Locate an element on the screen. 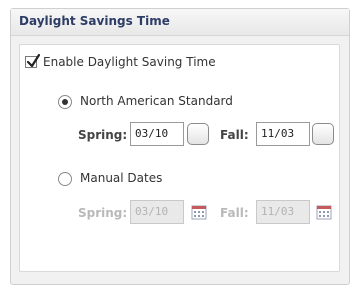 The width and height of the screenshot is (354, 290). manual-fall-input: 11/03 is located at coordinates (283, 212).